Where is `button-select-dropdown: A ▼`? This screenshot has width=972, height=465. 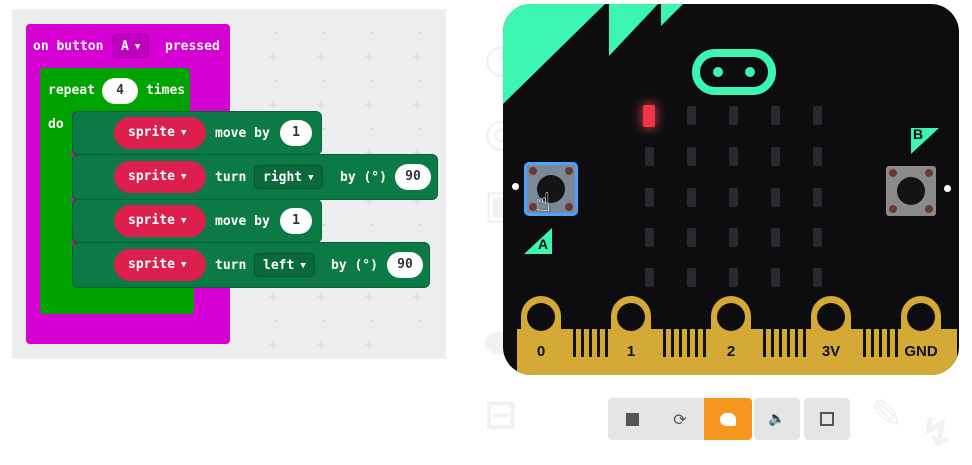
button-select-dropdown: A ▼ is located at coordinates (131, 46).